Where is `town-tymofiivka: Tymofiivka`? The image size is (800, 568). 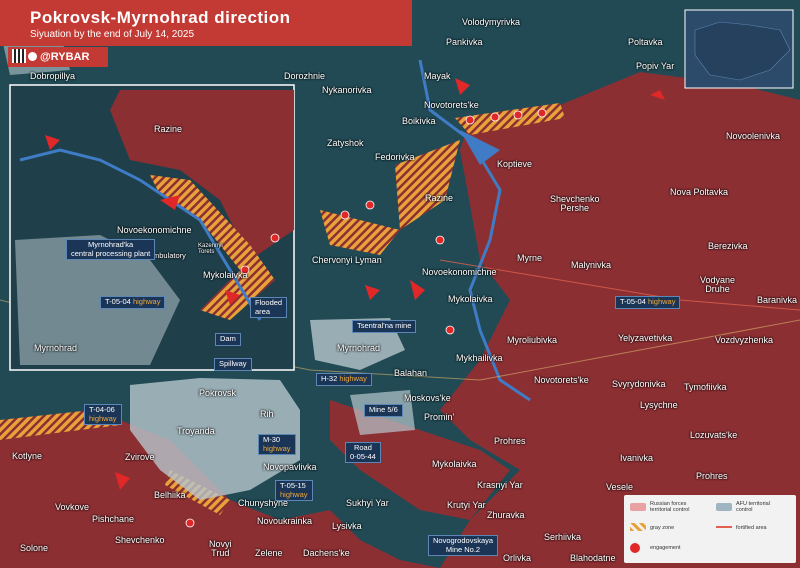 town-tymofiivka: Tymofiivka is located at coordinates (705, 387).